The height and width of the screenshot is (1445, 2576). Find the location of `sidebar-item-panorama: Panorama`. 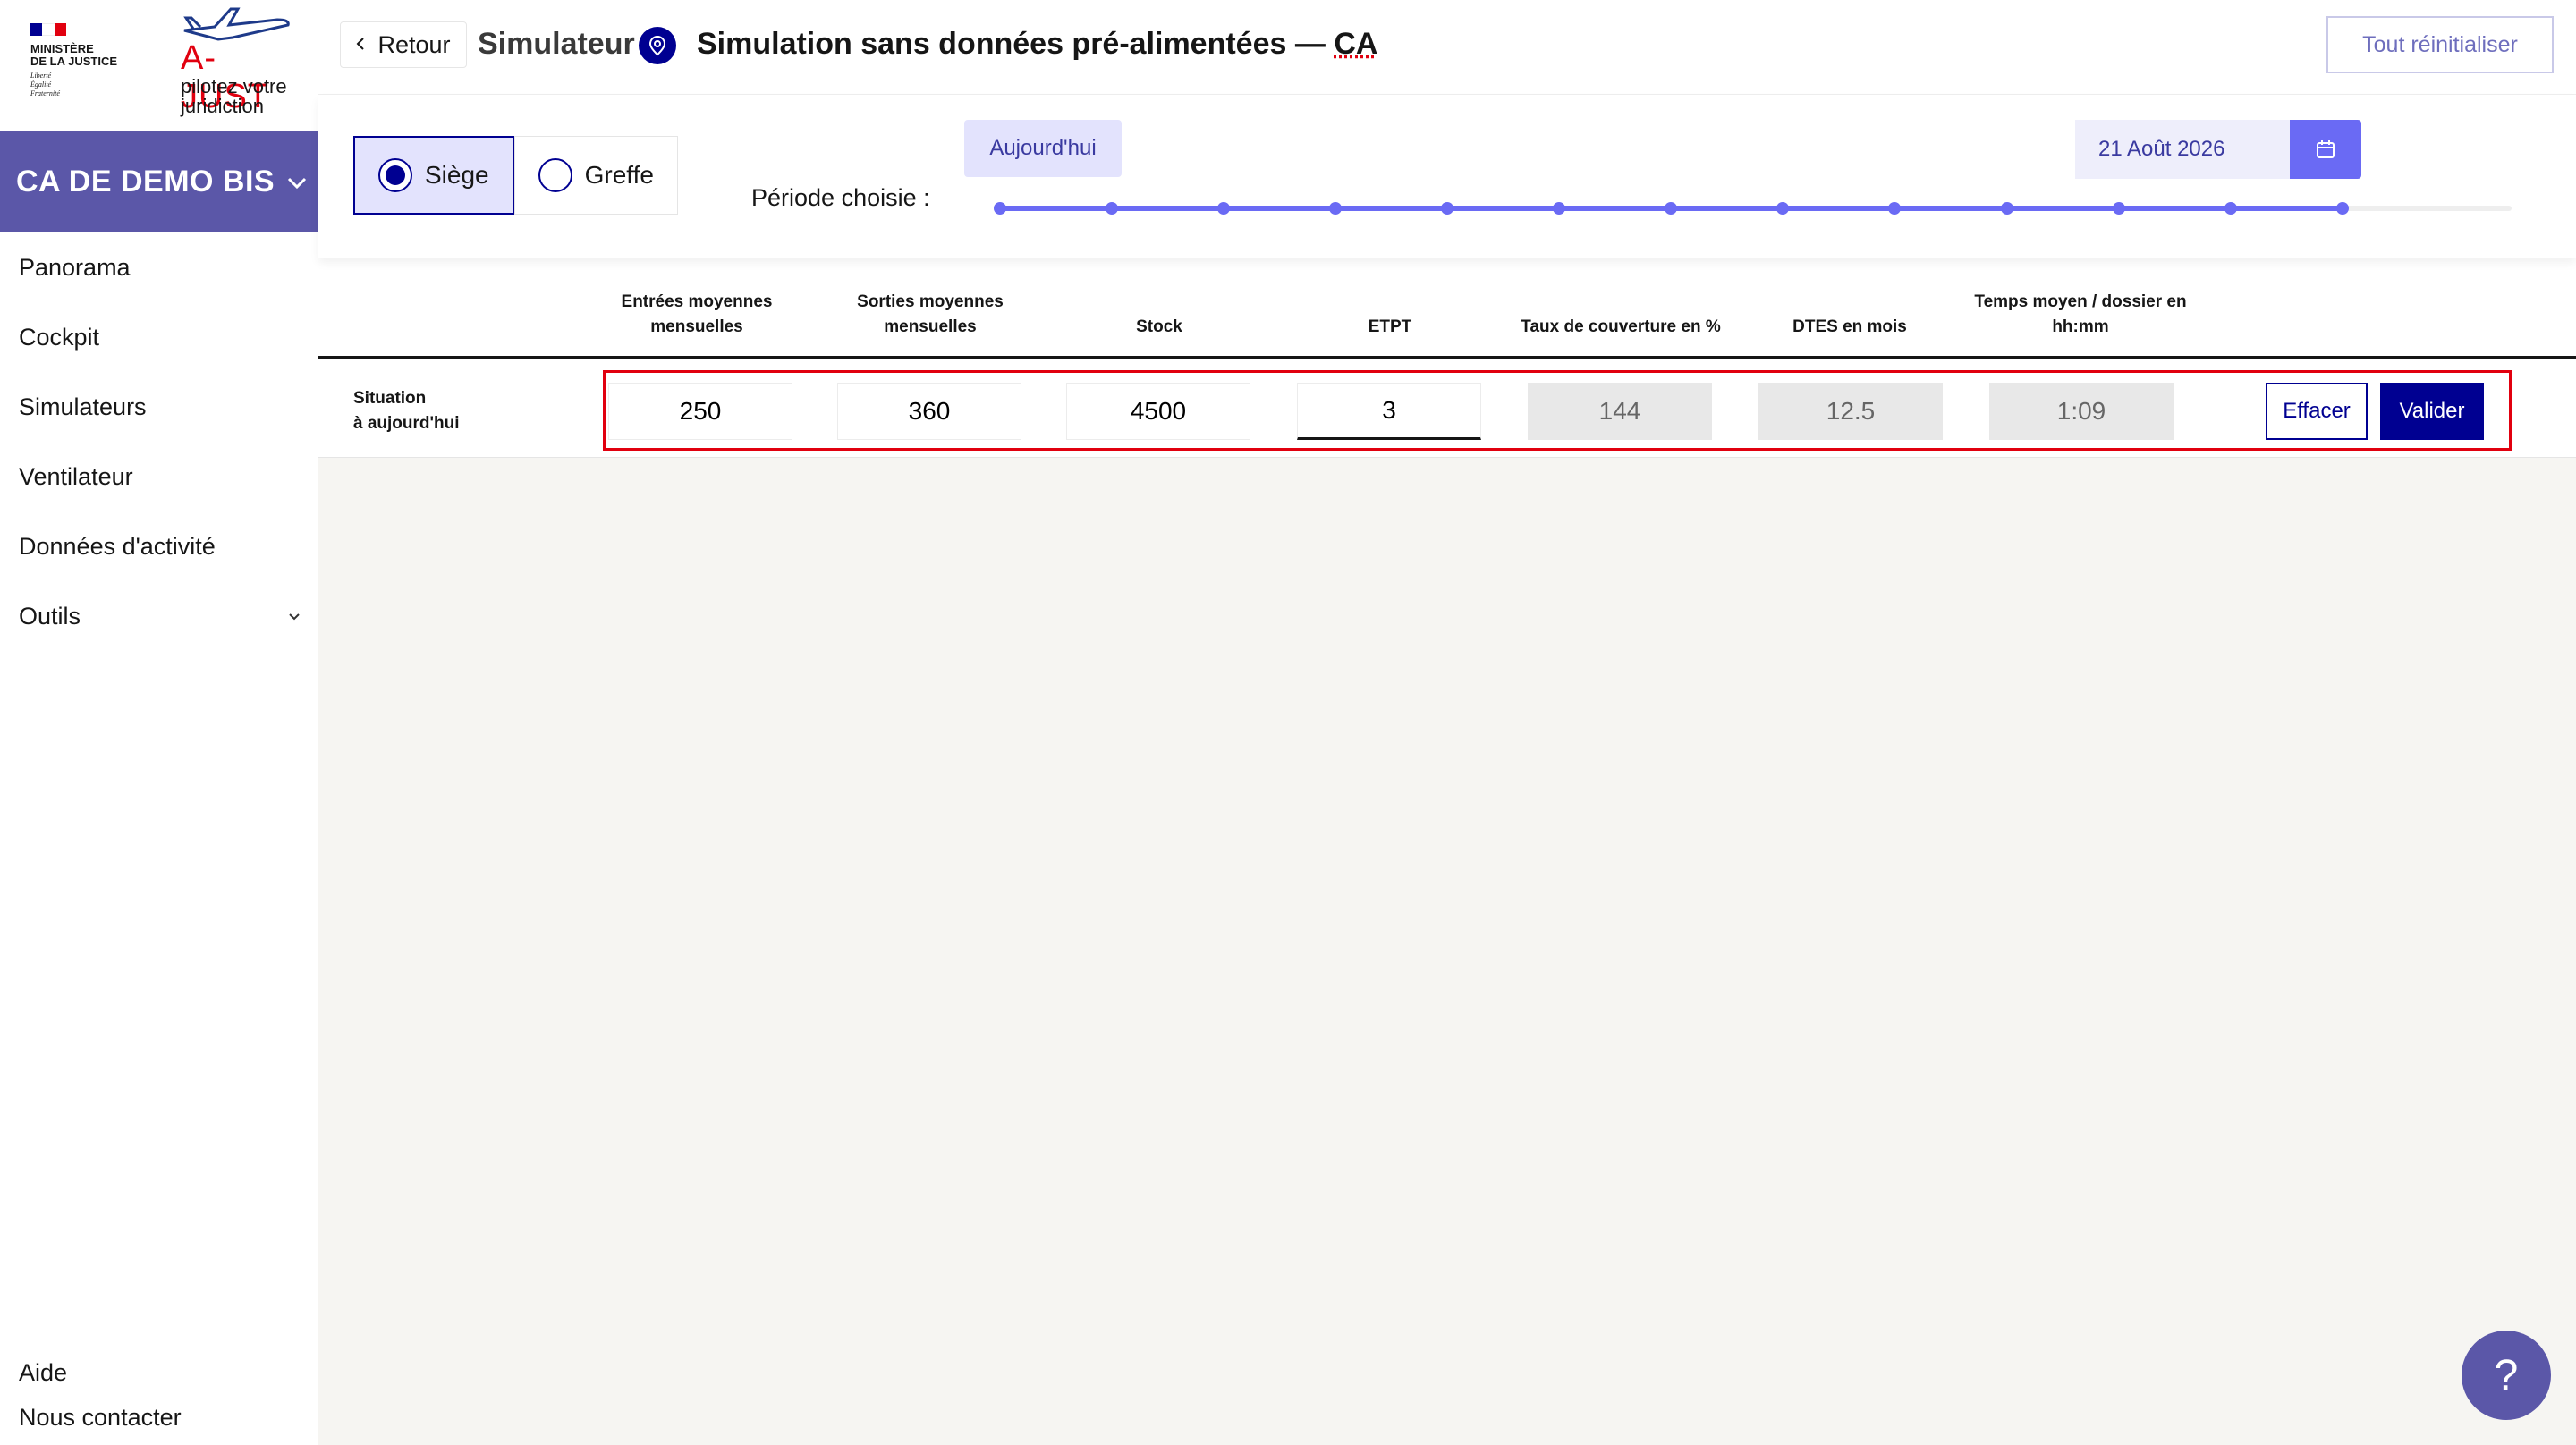

sidebar-item-panorama: Panorama is located at coordinates (159, 267).